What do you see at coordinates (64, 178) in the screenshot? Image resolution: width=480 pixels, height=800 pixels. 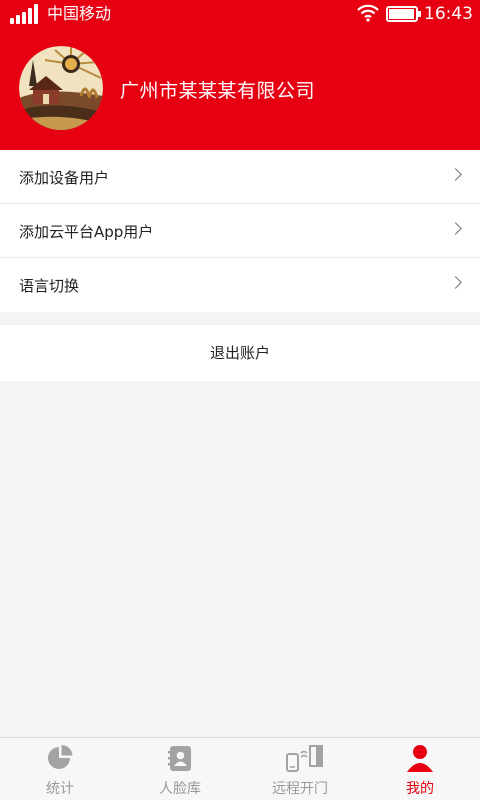 I see `menu-item-label: 添加设备用户` at bounding box center [64, 178].